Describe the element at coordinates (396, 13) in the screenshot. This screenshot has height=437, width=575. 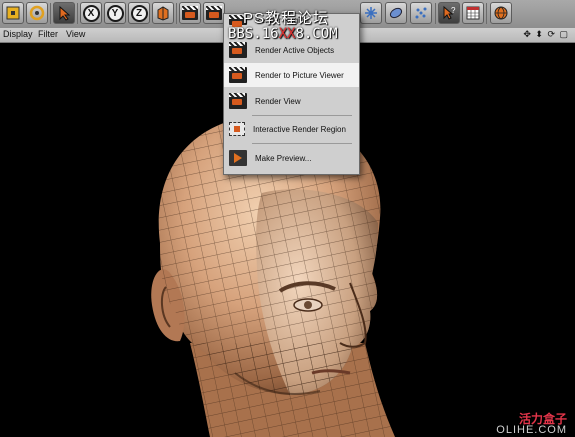
I see `environment-object-icon` at that location.